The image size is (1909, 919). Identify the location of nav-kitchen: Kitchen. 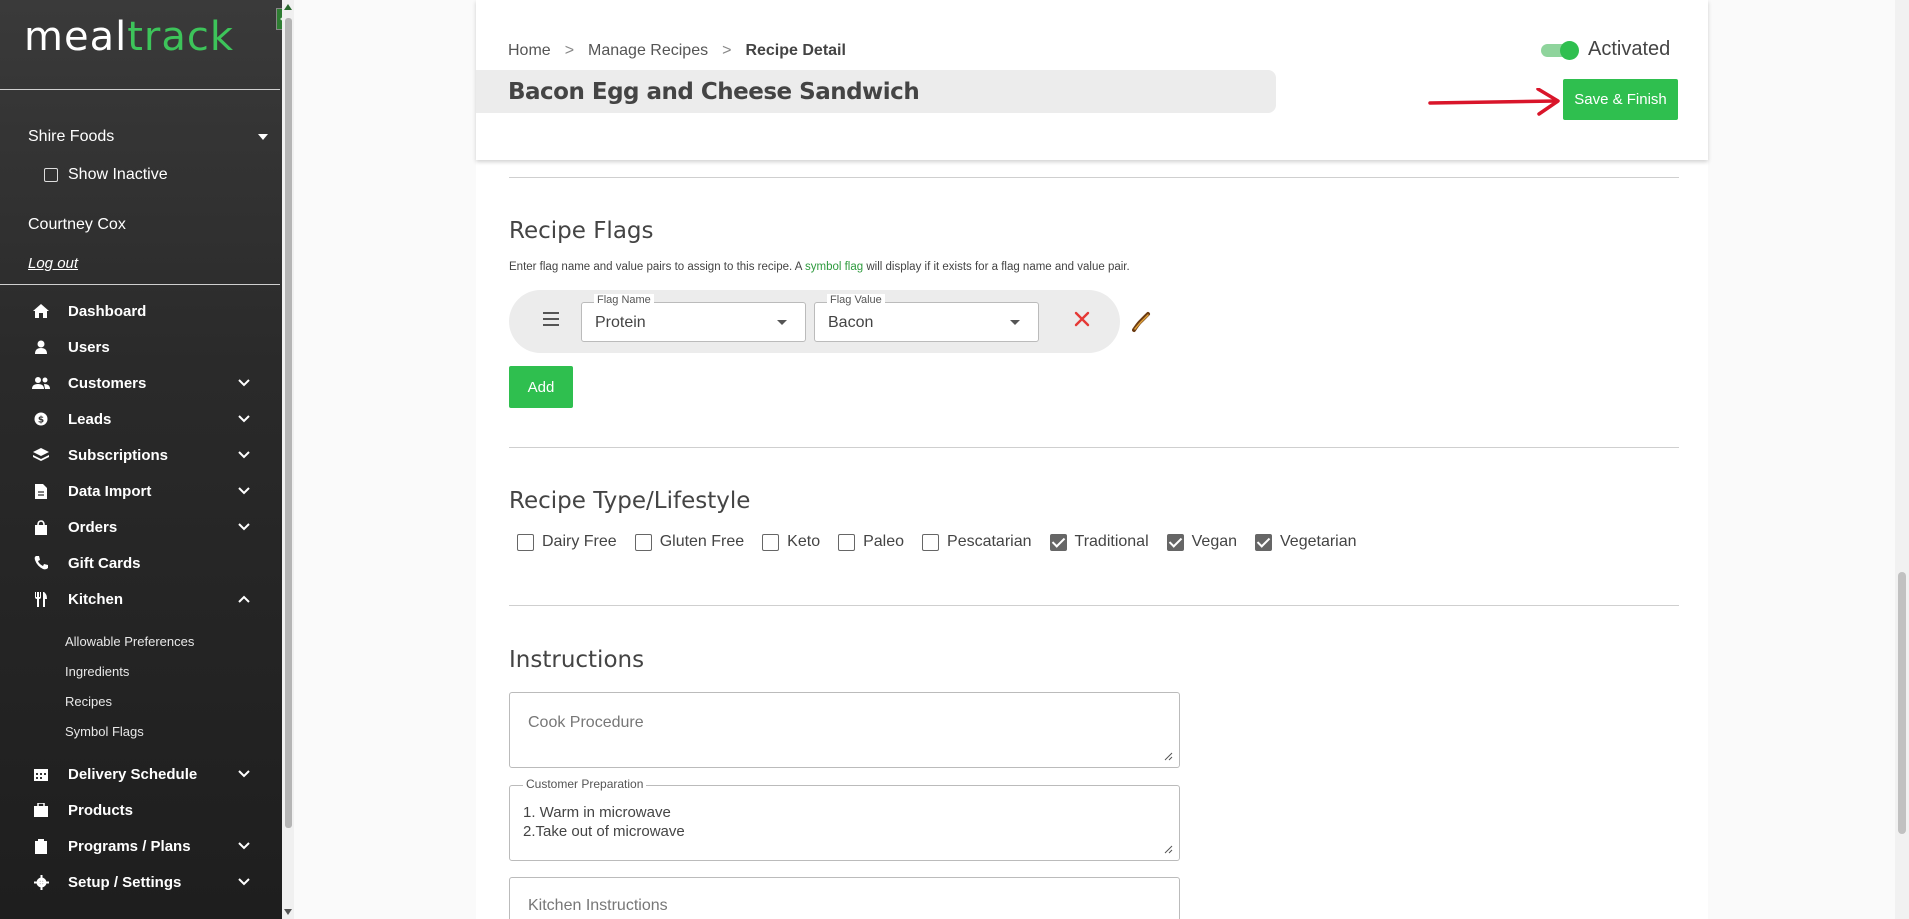
(142, 599).